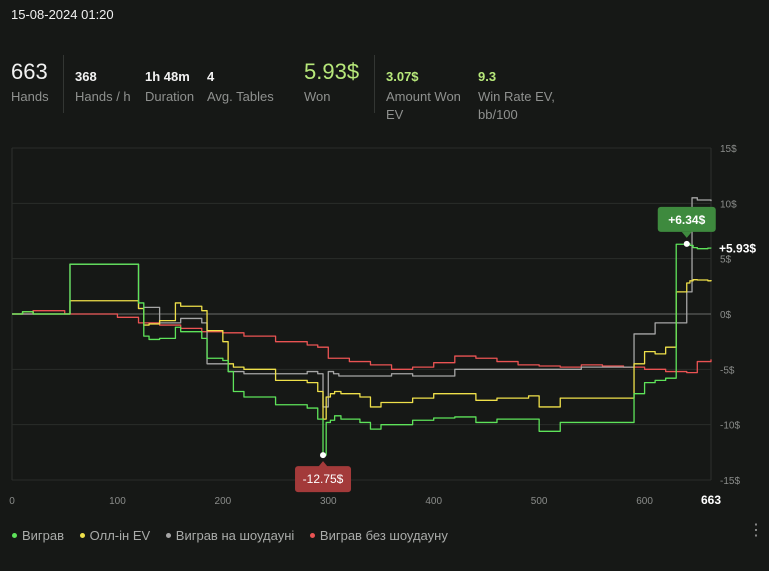 This screenshot has height=571, width=769. Describe the element at coordinates (323, 479) in the screenshot. I see `min-badge-label: -12.75$` at that location.